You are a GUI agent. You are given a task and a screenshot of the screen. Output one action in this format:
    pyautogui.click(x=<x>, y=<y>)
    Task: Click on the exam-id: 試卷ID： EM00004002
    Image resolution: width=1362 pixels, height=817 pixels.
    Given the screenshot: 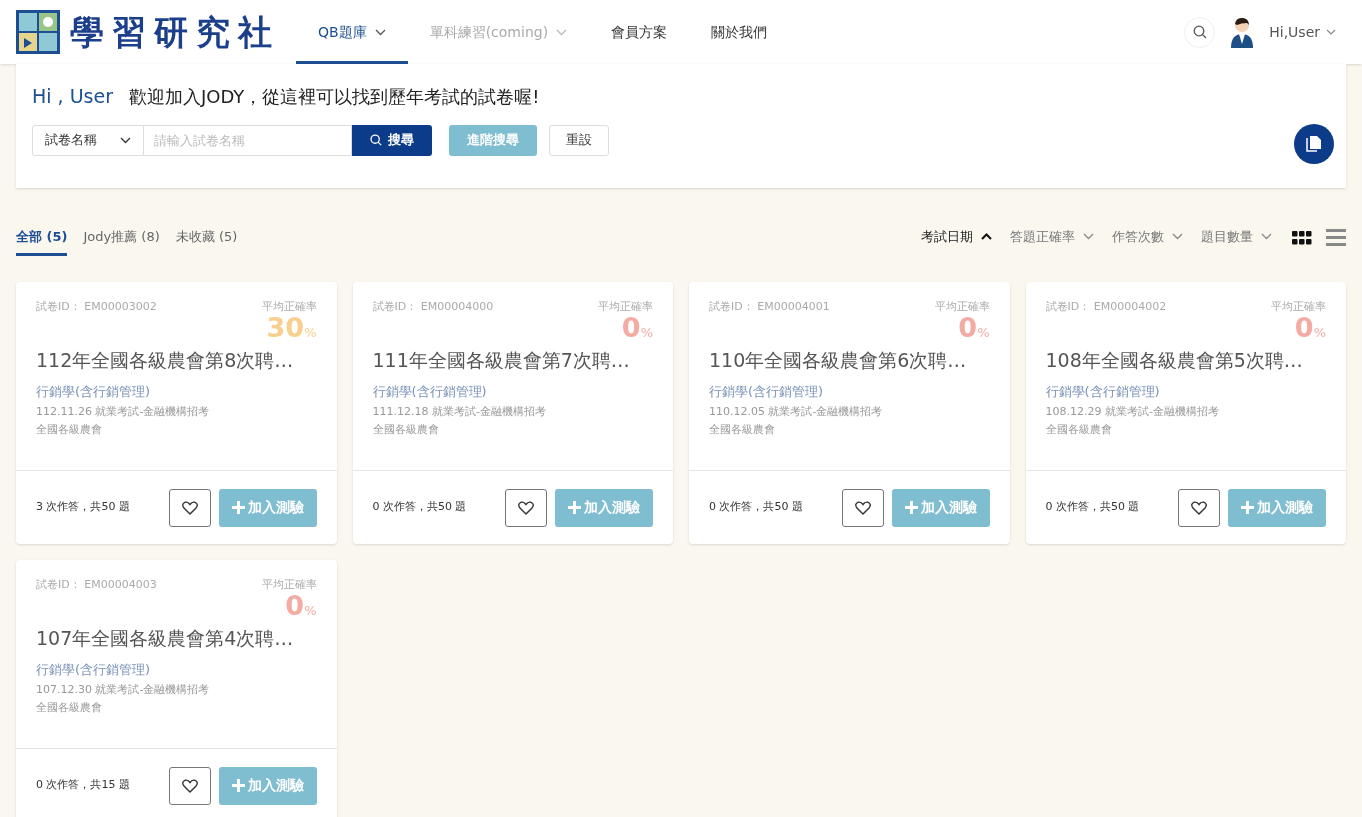 What is the action you would take?
    pyautogui.click(x=1106, y=307)
    